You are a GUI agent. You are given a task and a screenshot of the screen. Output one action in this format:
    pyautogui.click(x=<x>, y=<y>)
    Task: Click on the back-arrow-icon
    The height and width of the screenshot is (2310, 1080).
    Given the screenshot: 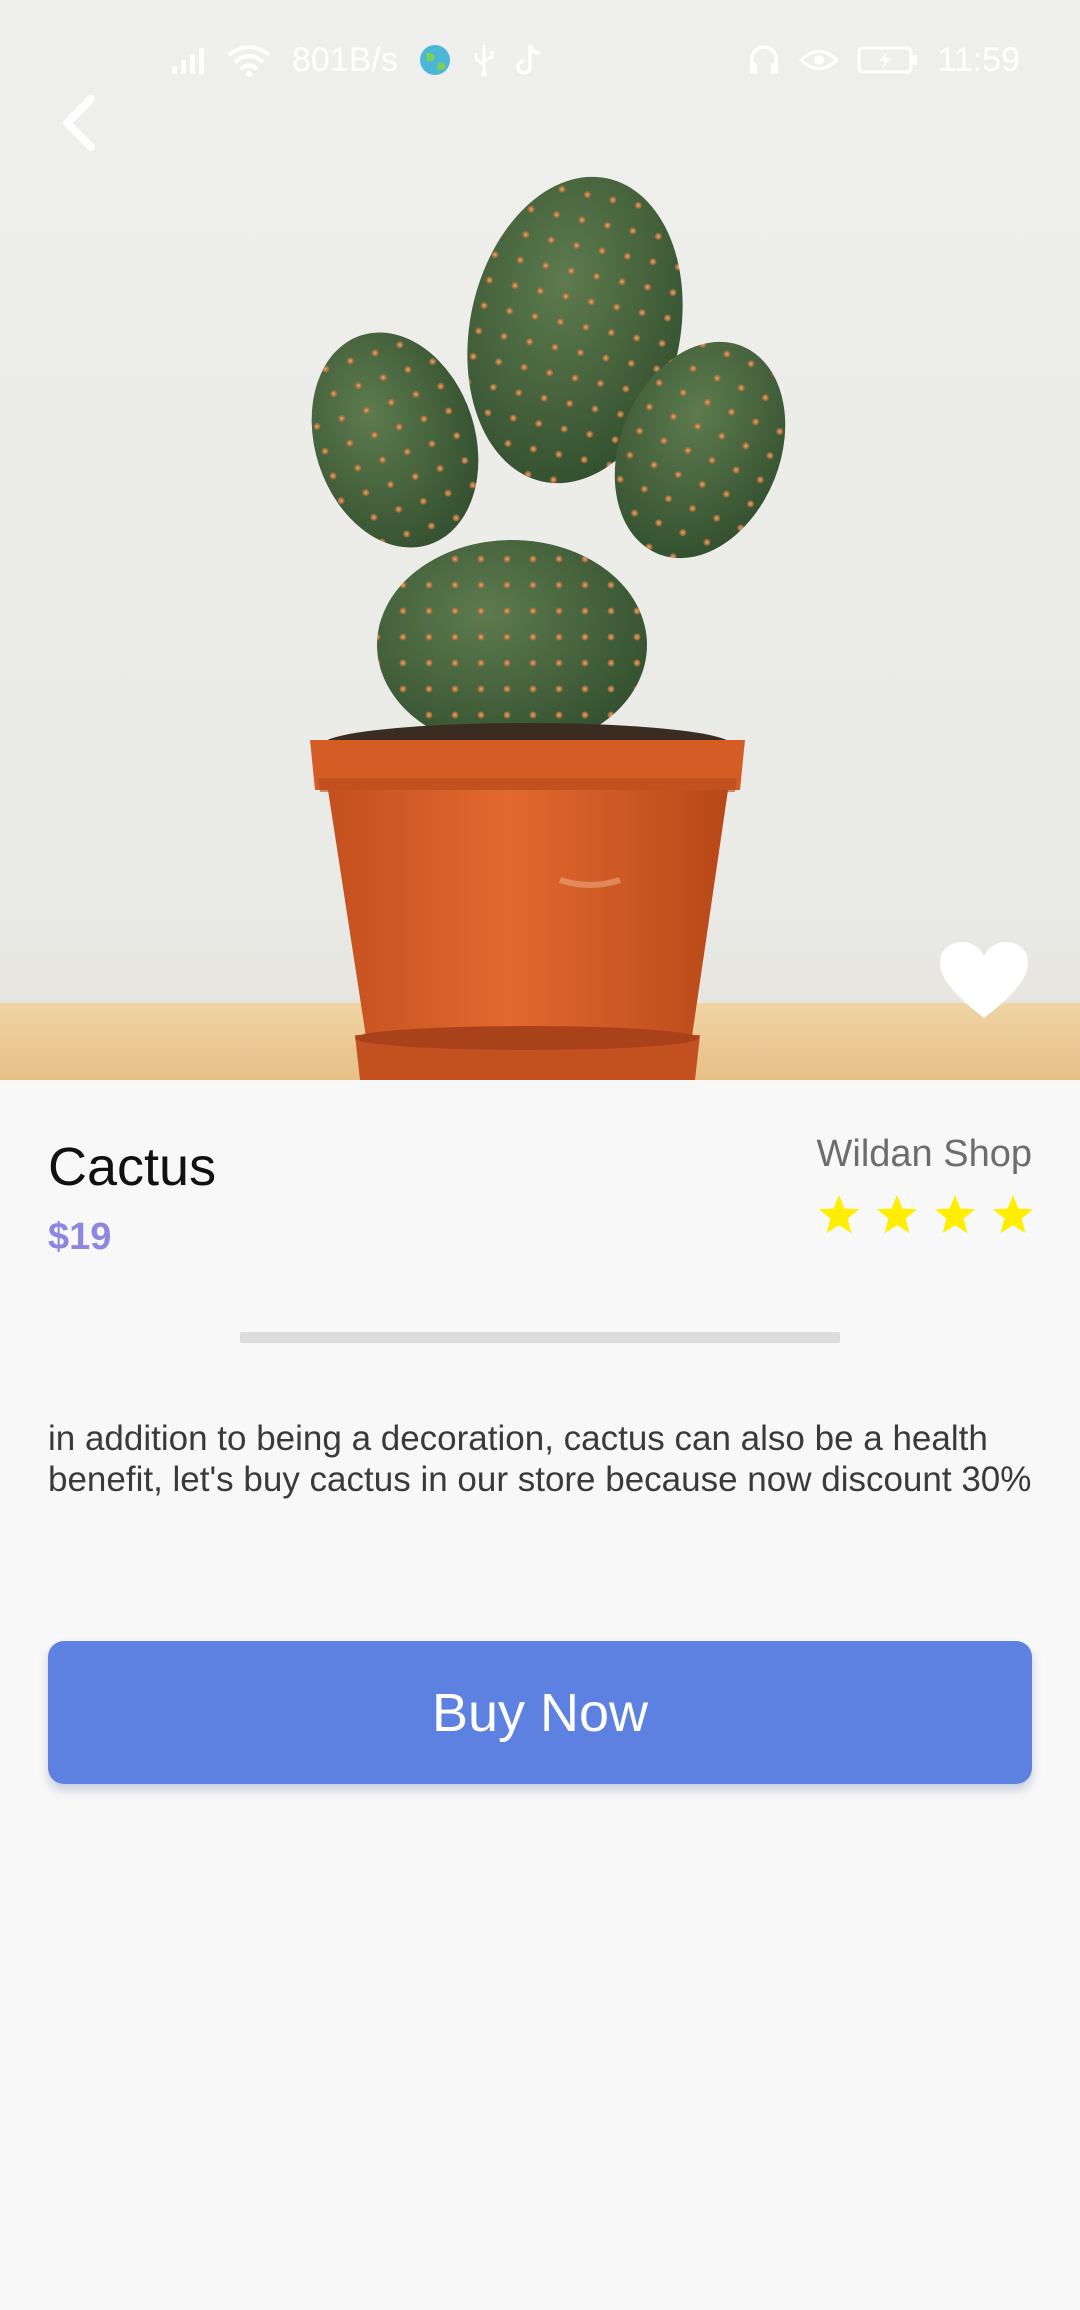 What is the action you would take?
    pyautogui.click(x=79, y=123)
    